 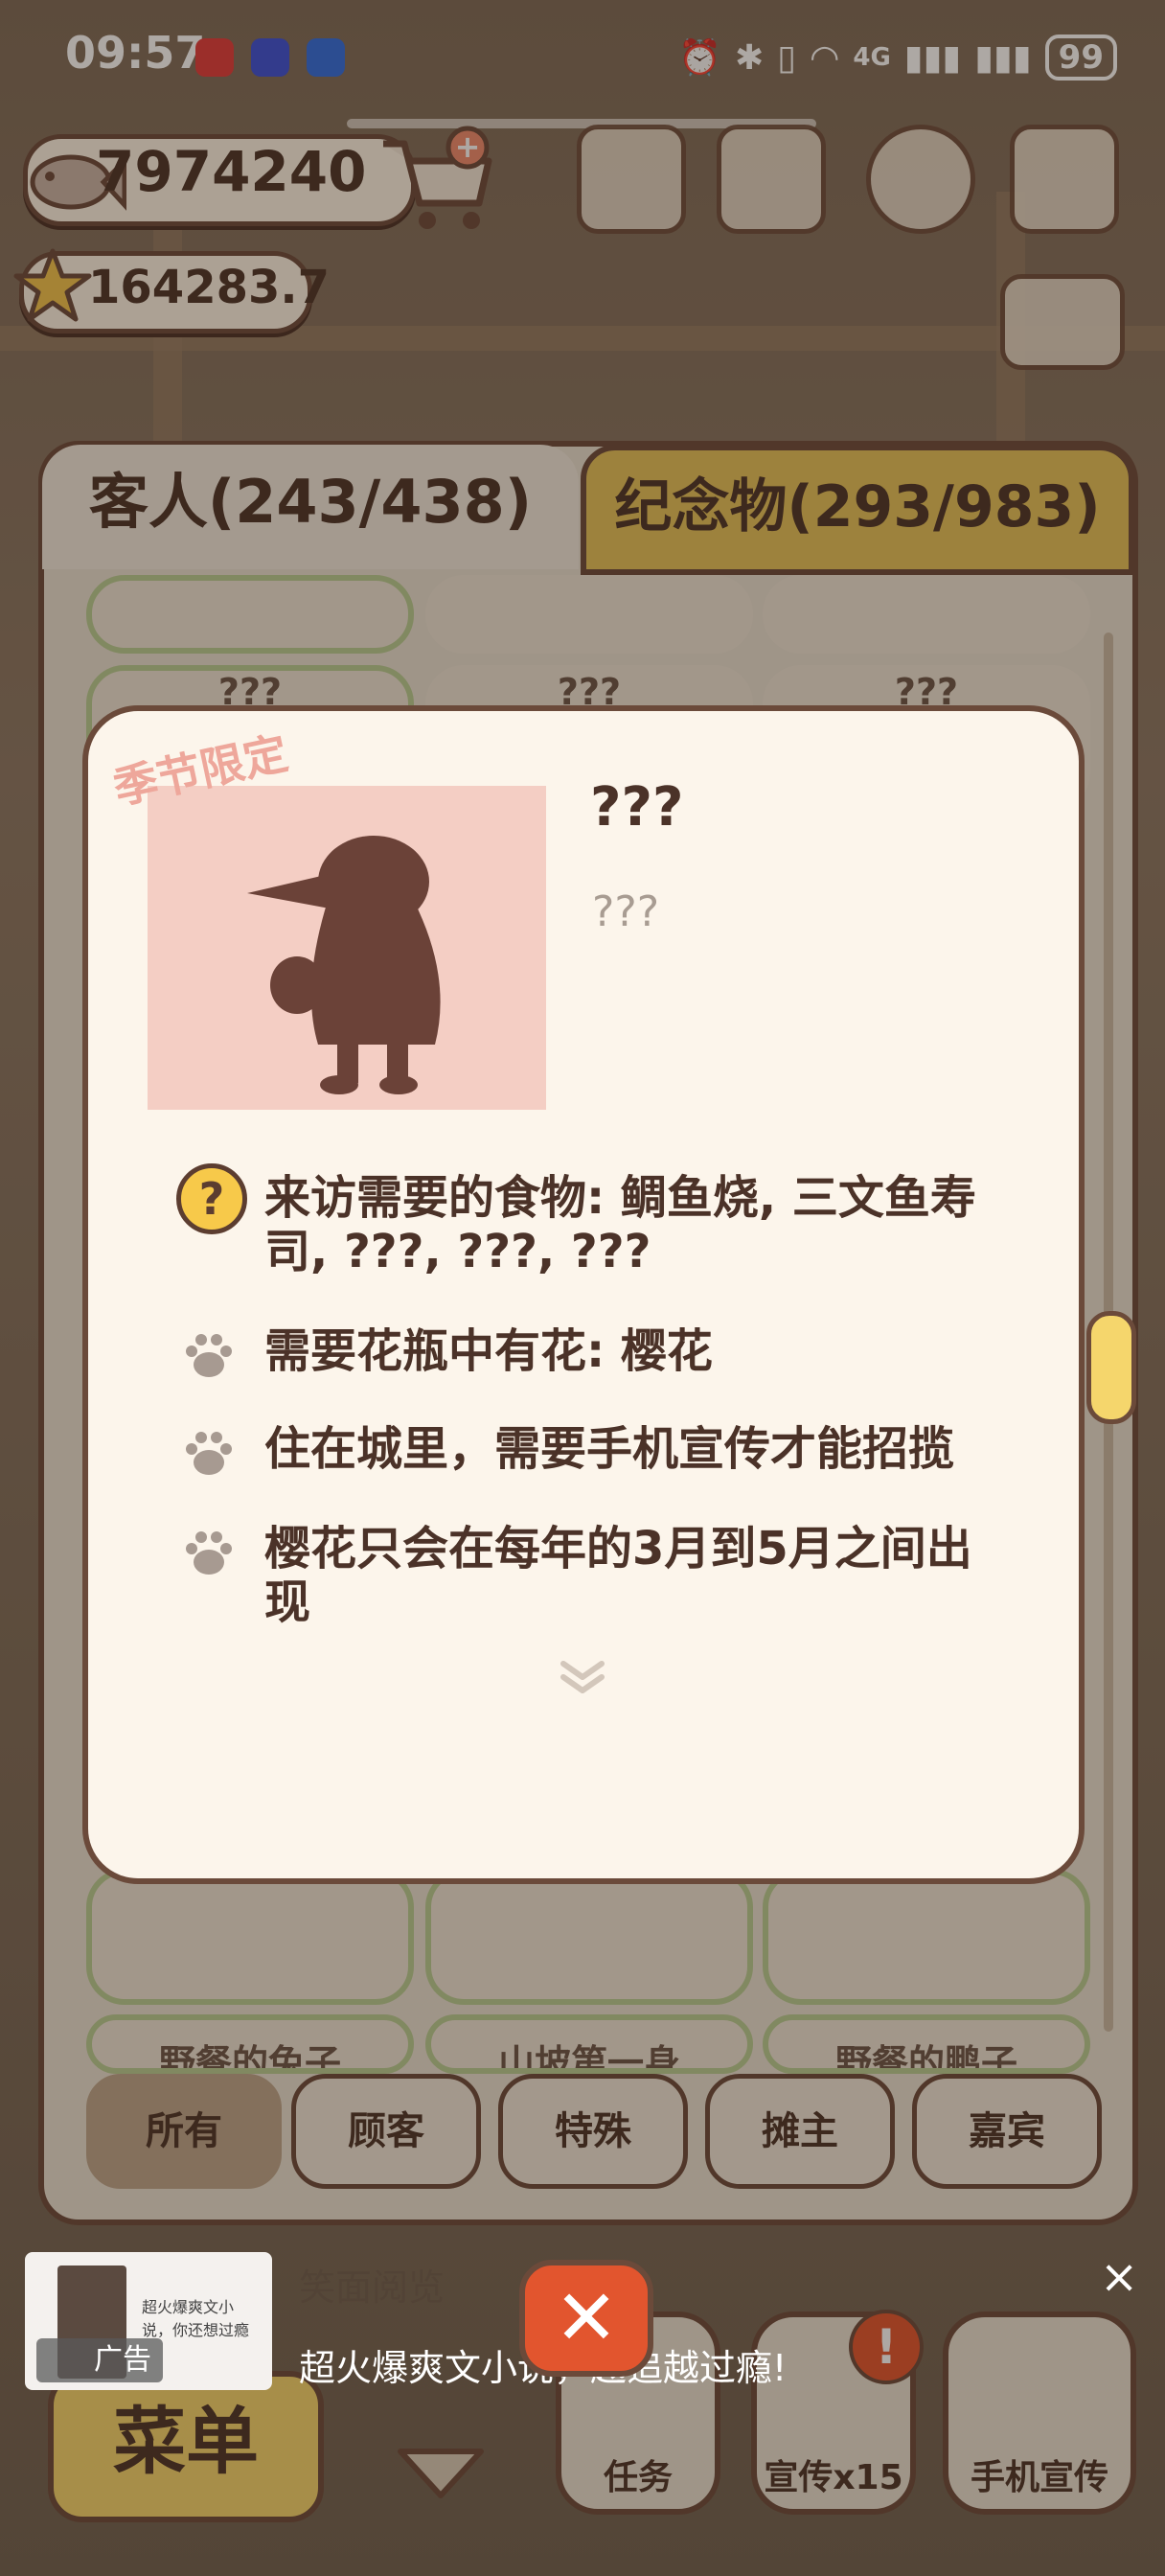 I want to click on season-note-line2: 现, so click(x=287, y=1602).